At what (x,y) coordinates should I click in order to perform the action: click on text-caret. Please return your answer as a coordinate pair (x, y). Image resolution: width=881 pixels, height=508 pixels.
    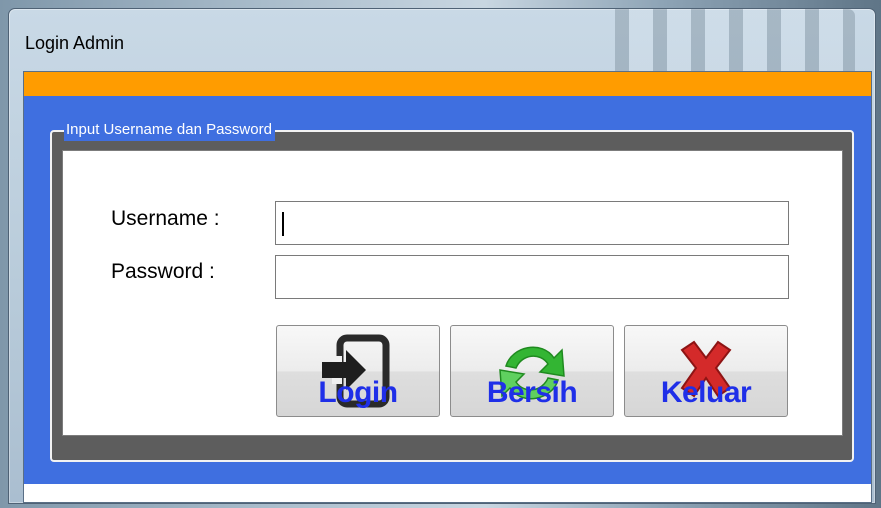
    Looking at the image, I should click on (283, 224).